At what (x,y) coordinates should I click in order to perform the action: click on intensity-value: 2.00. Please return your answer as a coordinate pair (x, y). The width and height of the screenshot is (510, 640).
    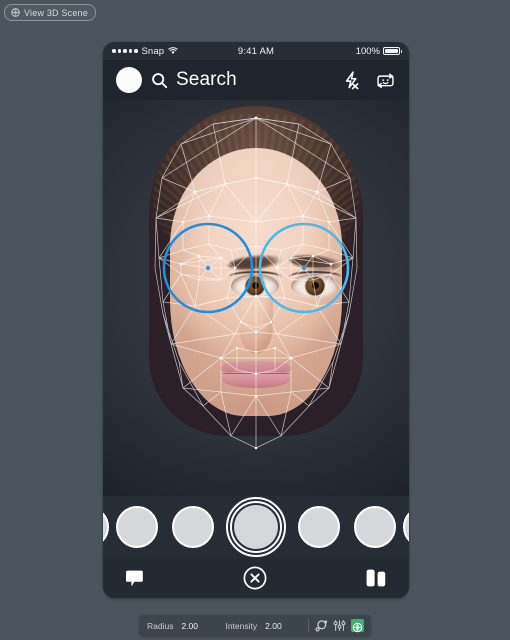
    Looking at the image, I should click on (276, 626).